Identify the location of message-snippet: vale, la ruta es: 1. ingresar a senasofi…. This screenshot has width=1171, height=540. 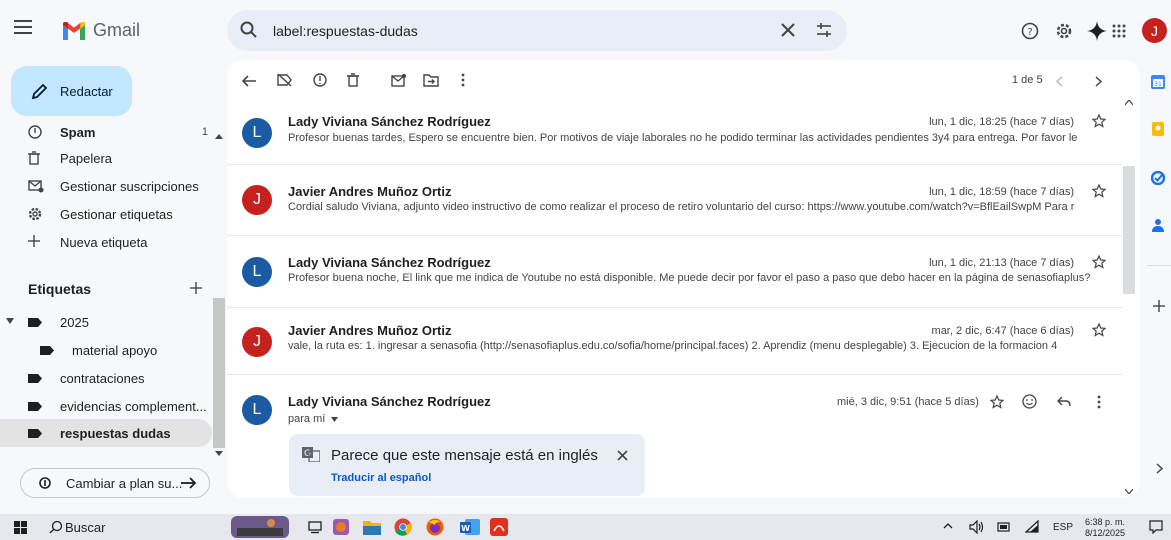
(673, 346).